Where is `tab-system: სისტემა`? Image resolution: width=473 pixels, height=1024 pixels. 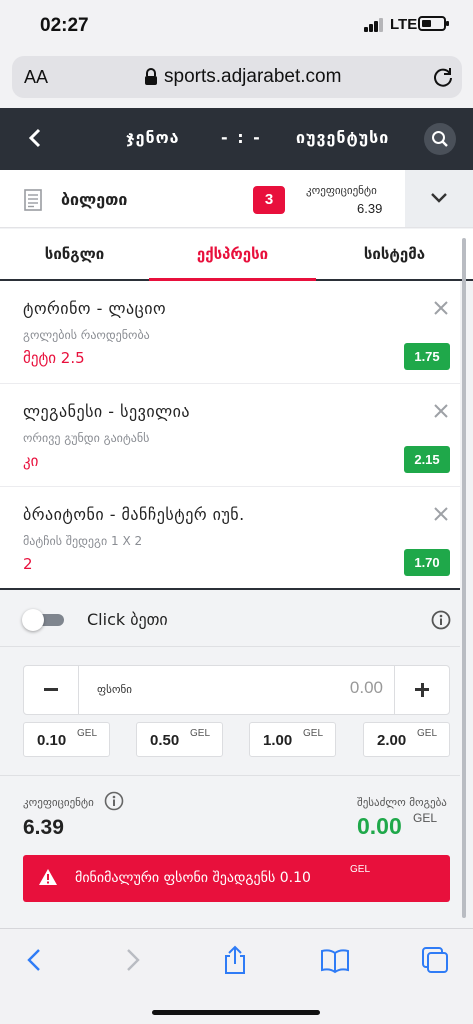
tab-system: სისტემა is located at coordinates (394, 254).